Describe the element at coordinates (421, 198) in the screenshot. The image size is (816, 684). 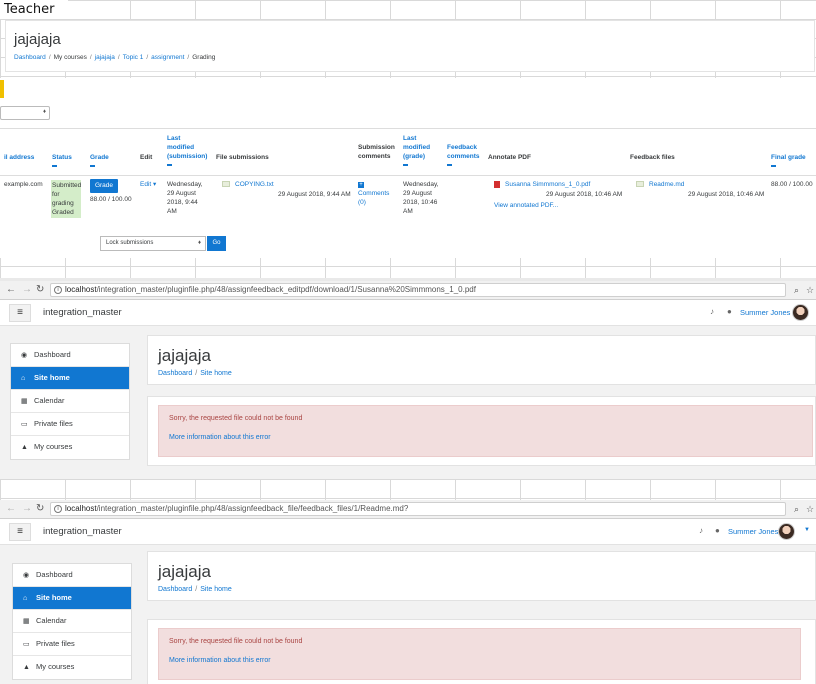
I see `cell-last-modified-grade: Wednesday, 29 August 2018, 10:46 AM` at that location.